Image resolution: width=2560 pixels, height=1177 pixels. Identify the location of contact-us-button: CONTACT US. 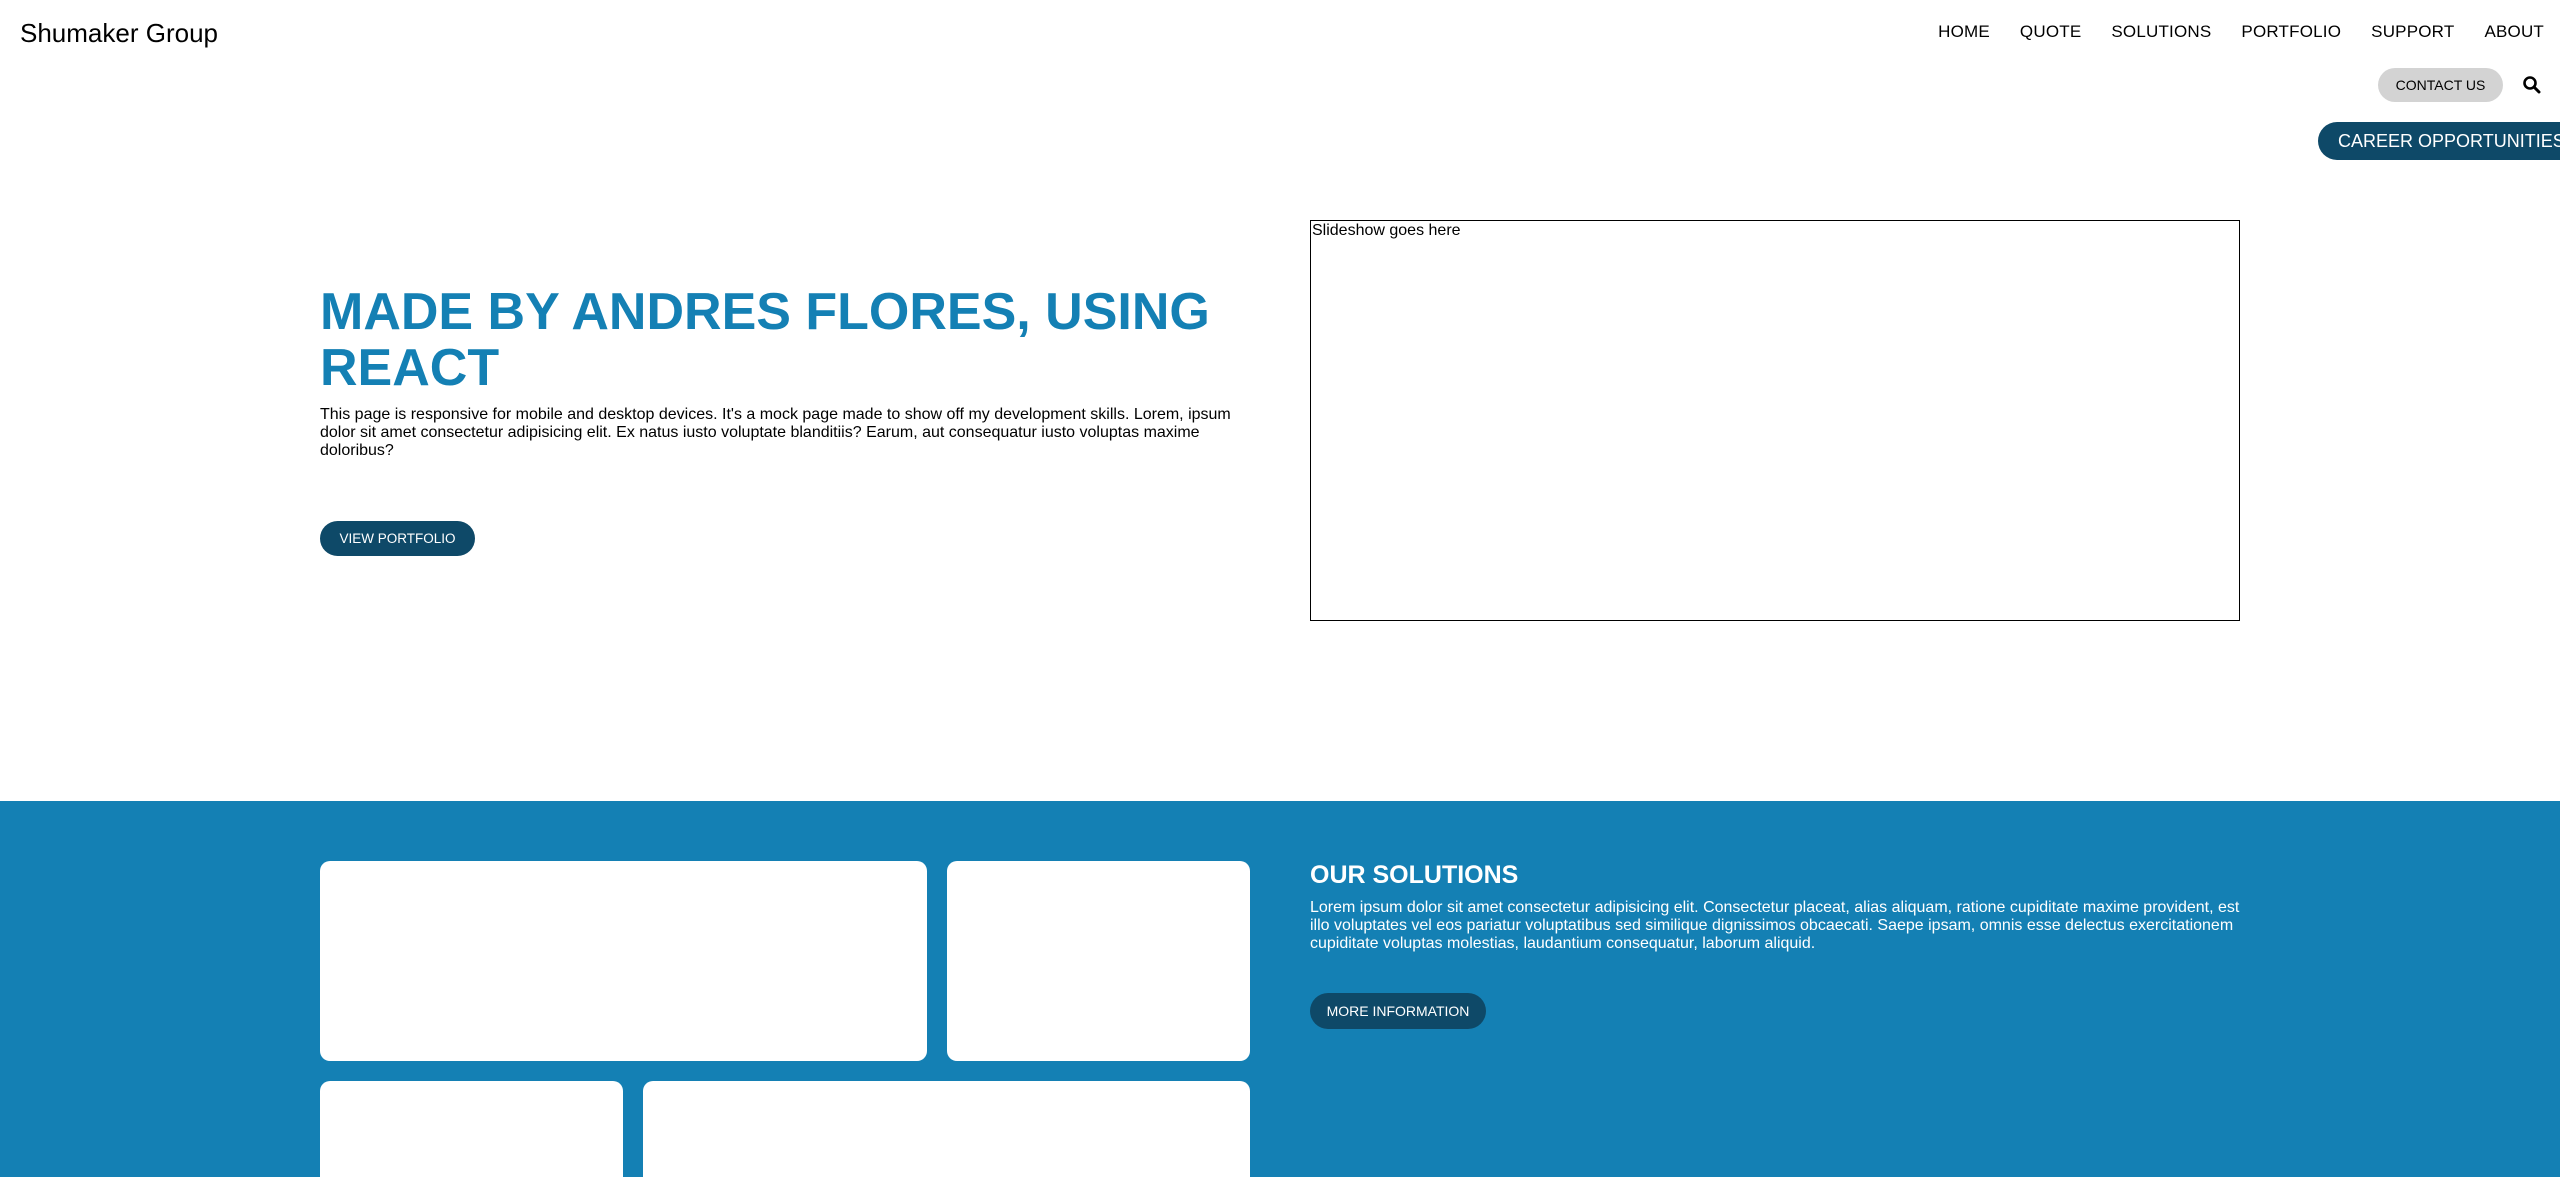
(2440, 85).